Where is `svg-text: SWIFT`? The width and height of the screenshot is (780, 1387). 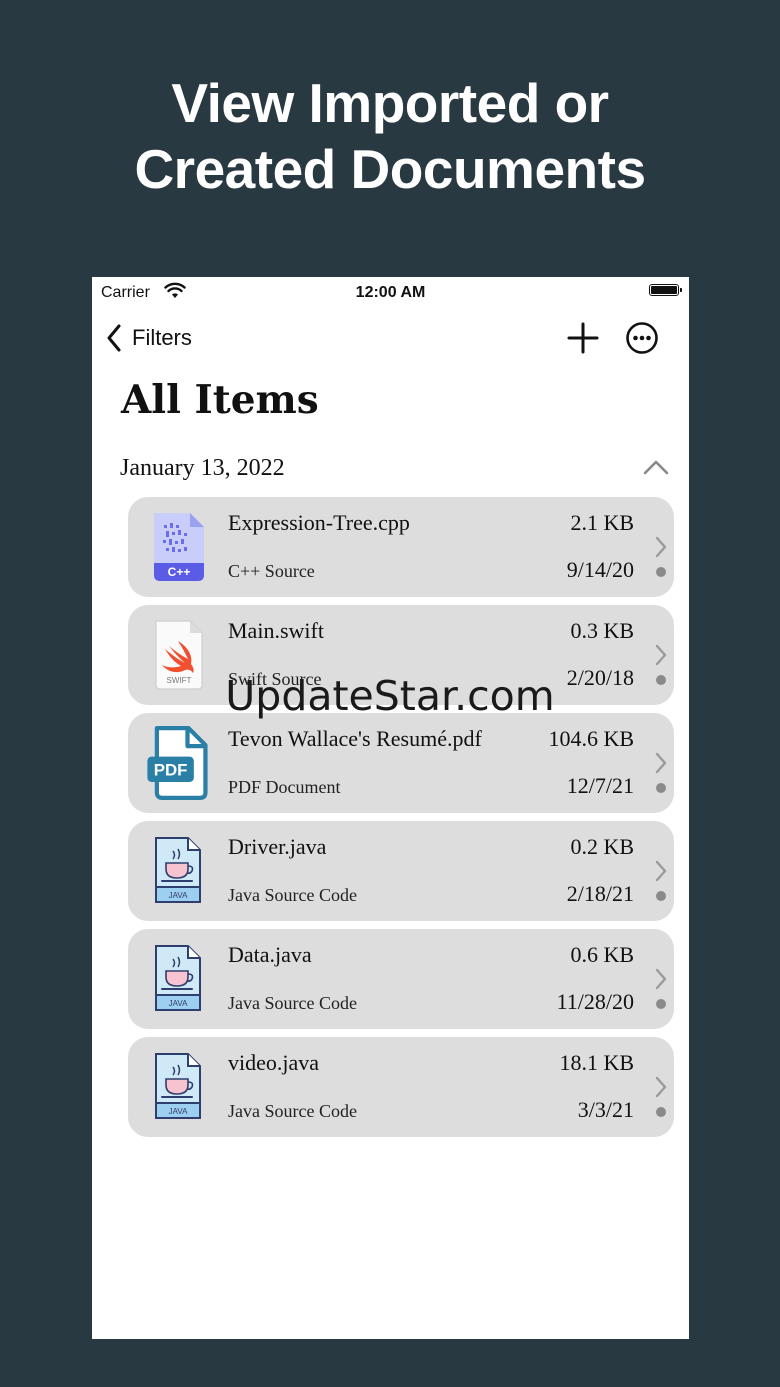 svg-text: SWIFT is located at coordinates (179, 680).